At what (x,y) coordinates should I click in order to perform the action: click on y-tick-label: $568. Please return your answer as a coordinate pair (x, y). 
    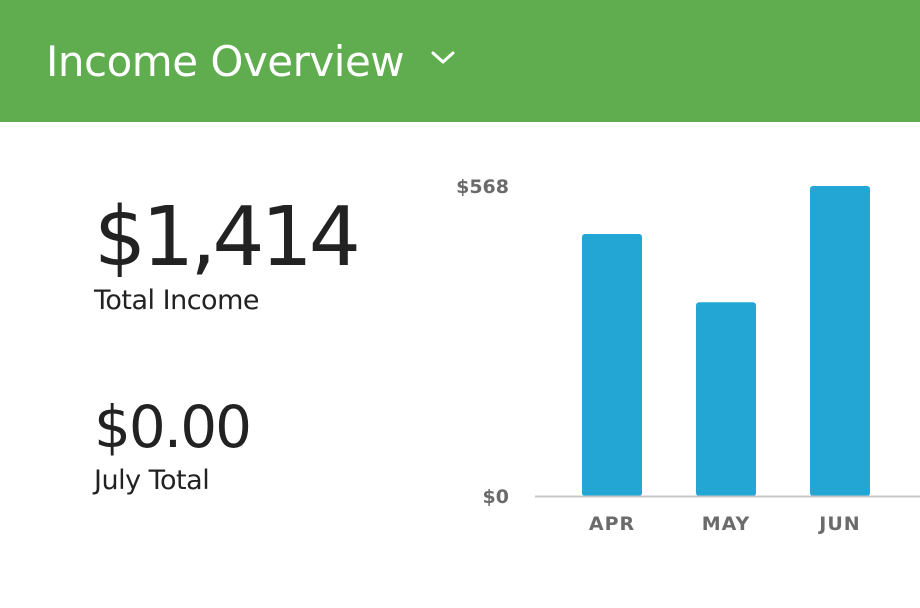
    Looking at the image, I should click on (482, 187).